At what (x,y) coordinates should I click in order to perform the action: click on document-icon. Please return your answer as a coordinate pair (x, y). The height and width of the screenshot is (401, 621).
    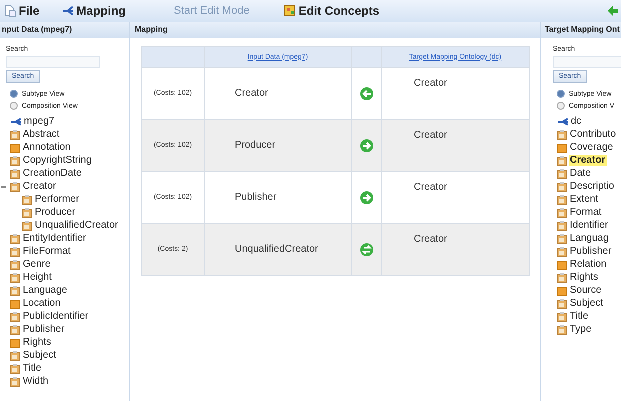
    Looking at the image, I should click on (10, 11).